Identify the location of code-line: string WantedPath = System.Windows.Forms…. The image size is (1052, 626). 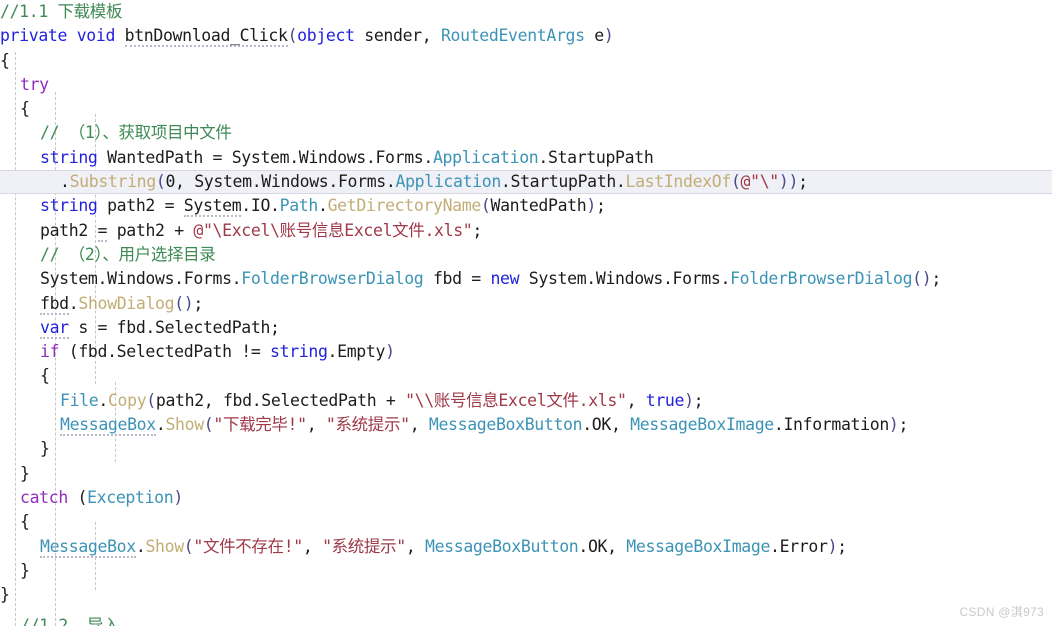
(526, 158).